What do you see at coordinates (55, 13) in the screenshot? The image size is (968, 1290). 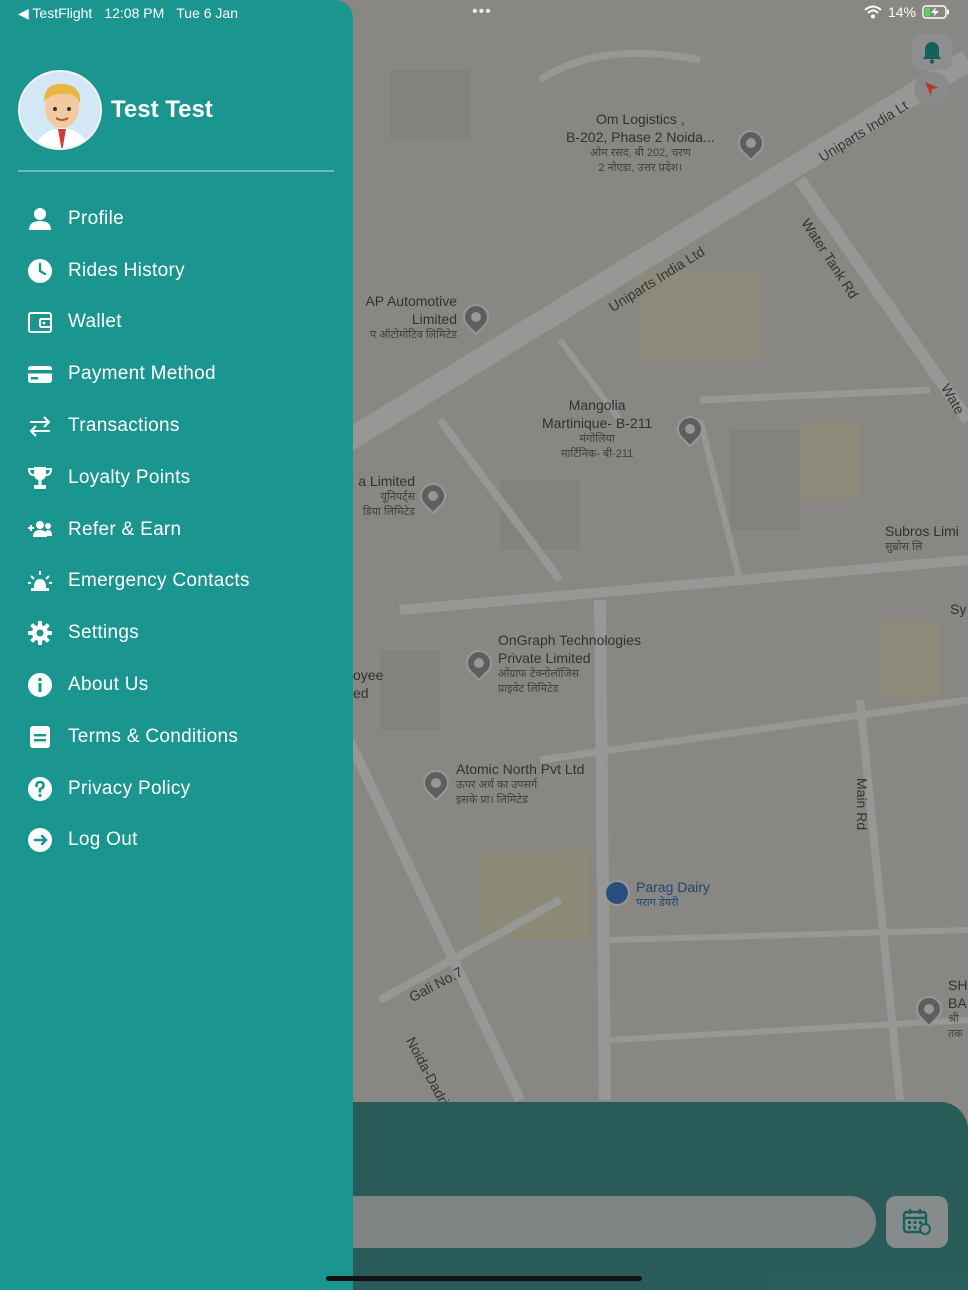 I see `back-to-app-link: ◀ TestFlight` at bounding box center [55, 13].